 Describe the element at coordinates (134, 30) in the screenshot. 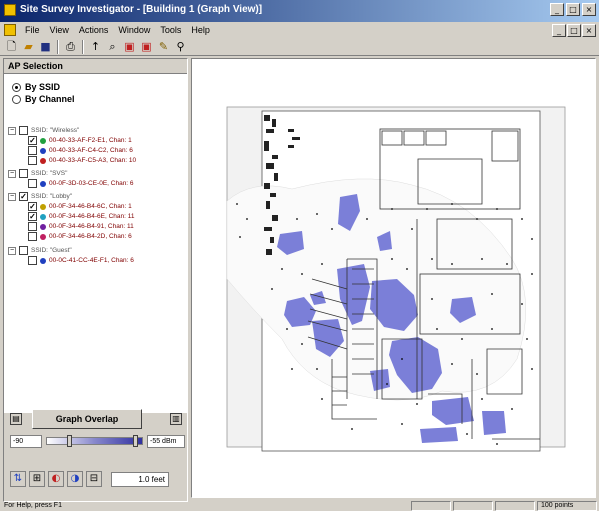

I see `menu-window: Window` at that location.